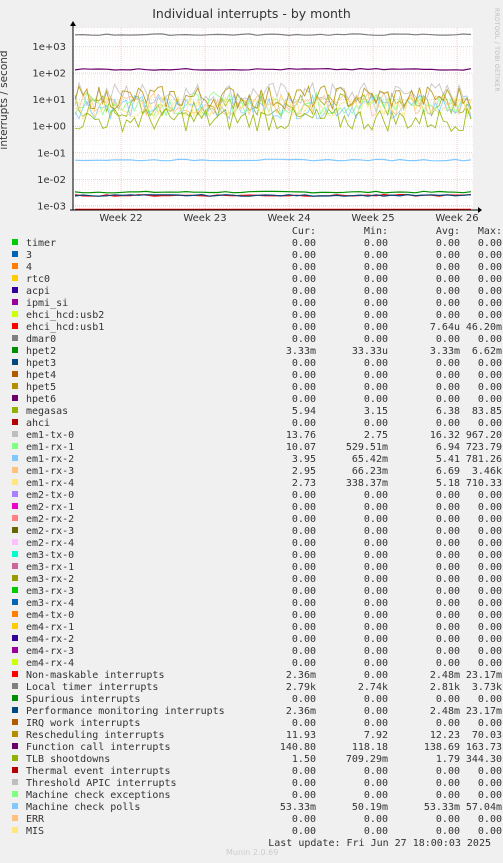  Describe the element at coordinates (50, 663) in the screenshot. I see `legend-series-name: em4-rx-4` at that location.